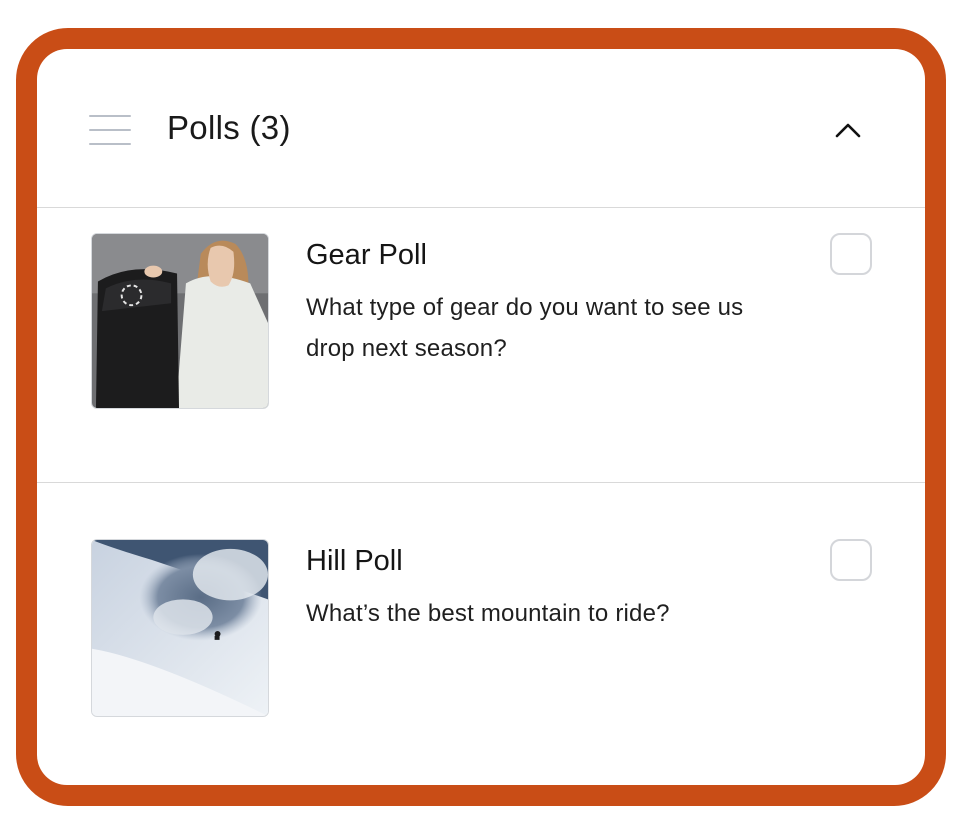 The image size is (964, 824). I want to click on chevron-up-icon, so click(848, 130).